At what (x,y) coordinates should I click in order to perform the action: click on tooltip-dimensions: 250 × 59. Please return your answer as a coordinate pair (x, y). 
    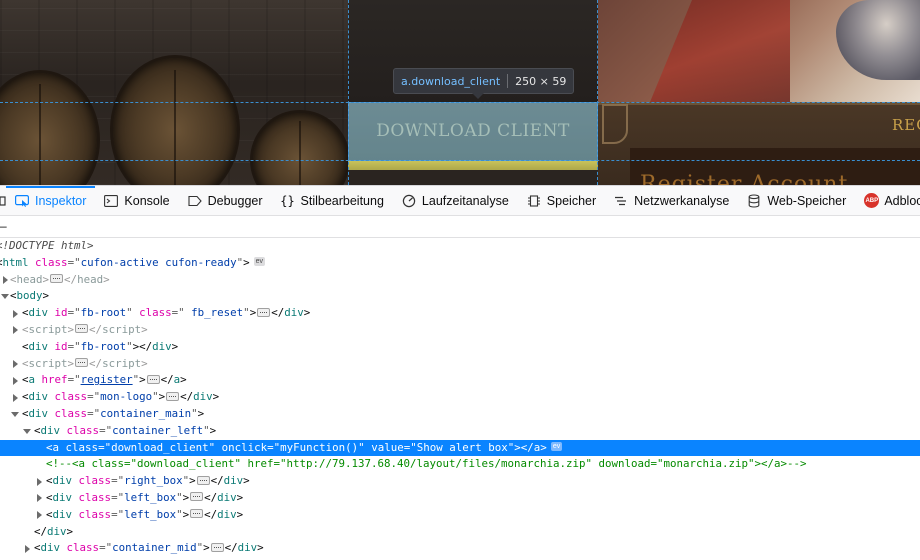
    Looking at the image, I should click on (541, 81).